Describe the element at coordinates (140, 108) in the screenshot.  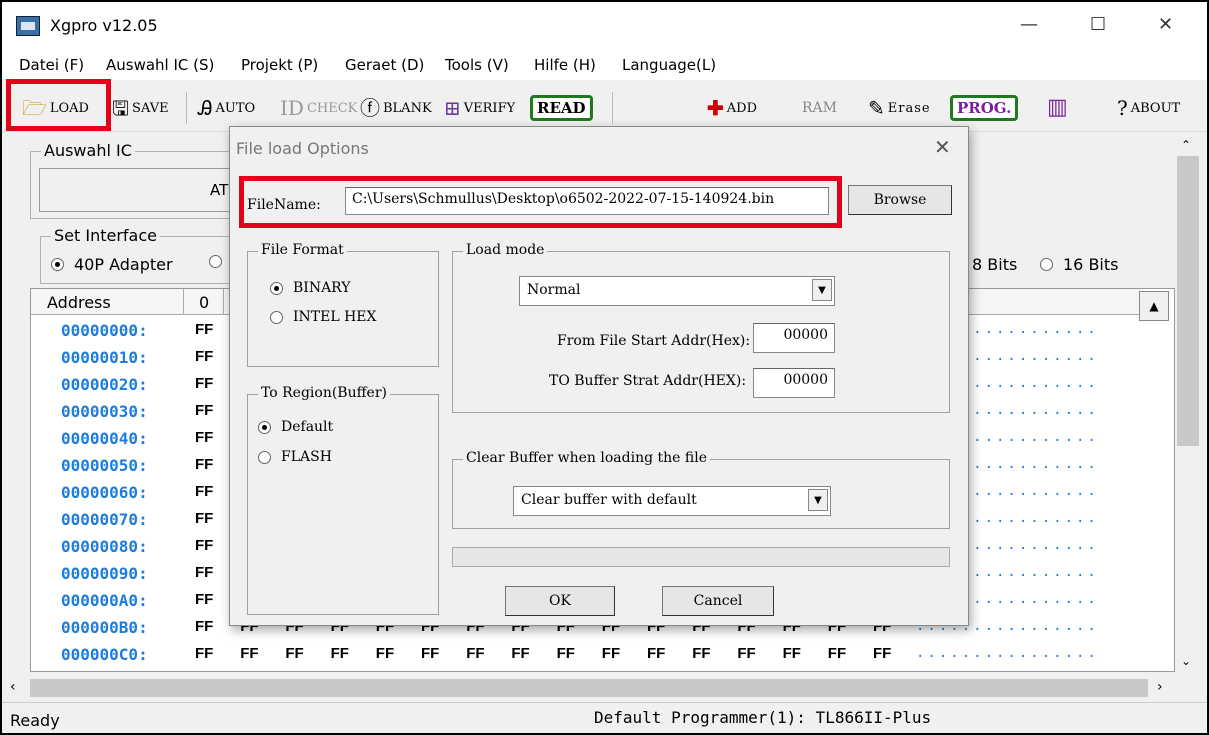
I see `save-button: 🖫 SAVE` at that location.